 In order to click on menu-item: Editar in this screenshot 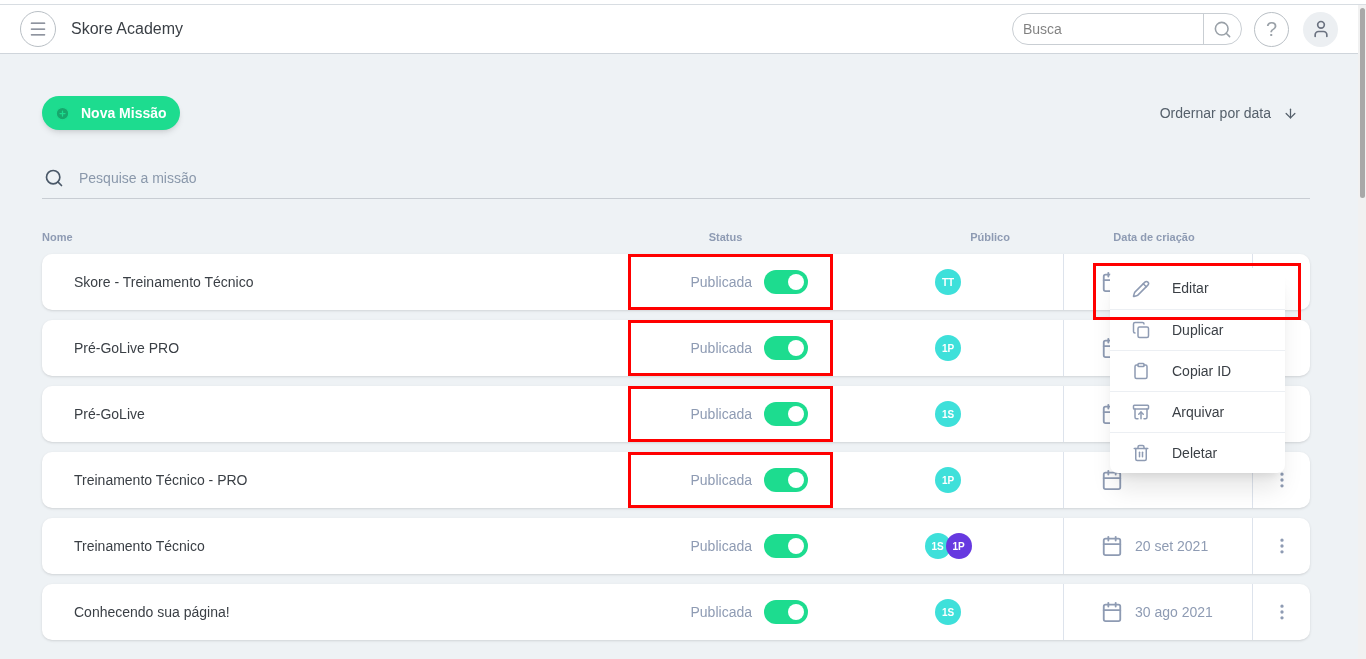, I will do `click(1197, 288)`.